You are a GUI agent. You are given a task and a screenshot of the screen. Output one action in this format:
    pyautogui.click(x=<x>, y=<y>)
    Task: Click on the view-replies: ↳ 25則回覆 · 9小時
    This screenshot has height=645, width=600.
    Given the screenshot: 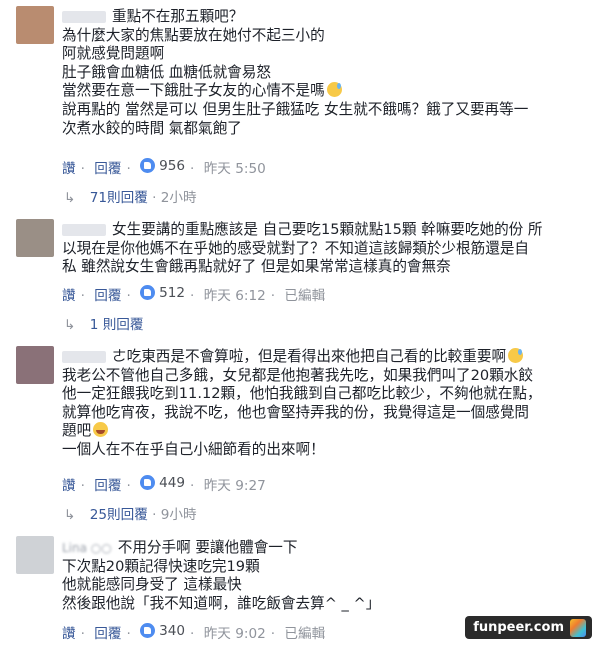 What is the action you would take?
    pyautogui.click(x=130, y=513)
    